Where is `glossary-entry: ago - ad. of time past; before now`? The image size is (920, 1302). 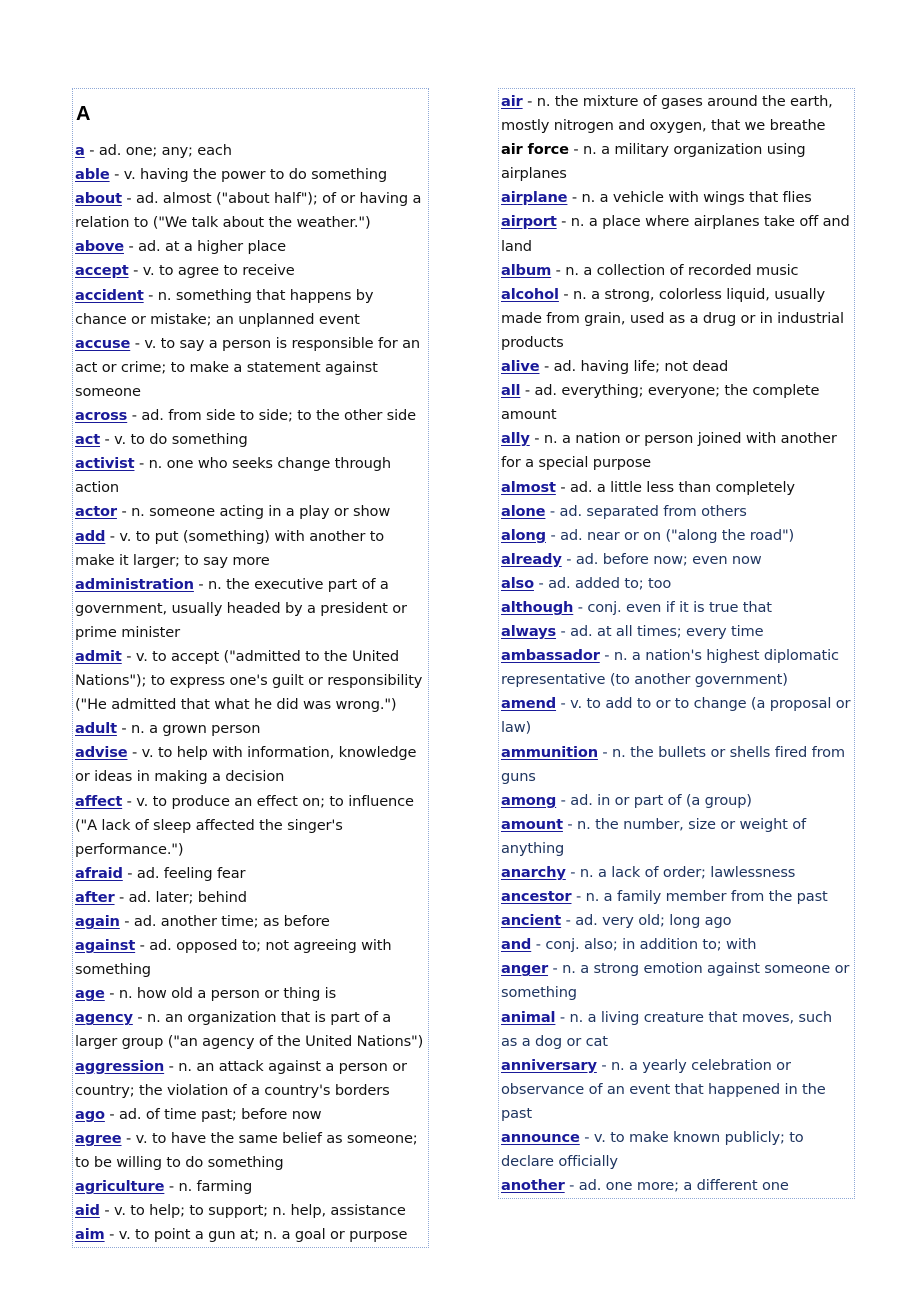 glossary-entry: ago - ad. of time past; before now is located at coordinates (250, 1115).